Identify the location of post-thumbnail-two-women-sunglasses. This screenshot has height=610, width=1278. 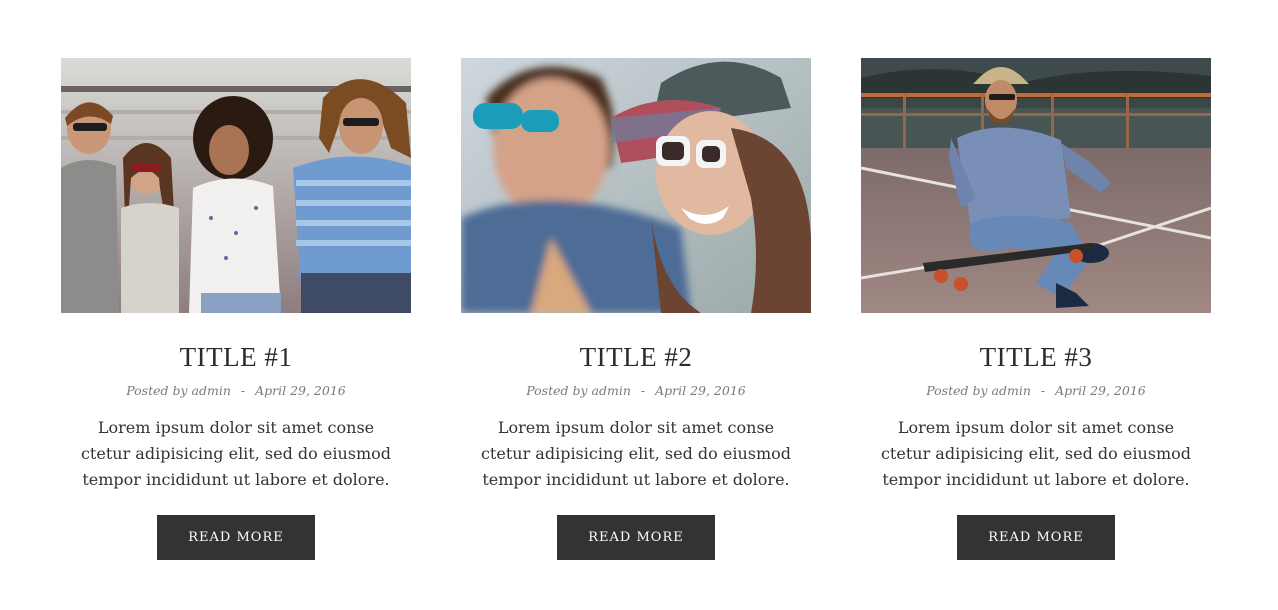
(636, 185).